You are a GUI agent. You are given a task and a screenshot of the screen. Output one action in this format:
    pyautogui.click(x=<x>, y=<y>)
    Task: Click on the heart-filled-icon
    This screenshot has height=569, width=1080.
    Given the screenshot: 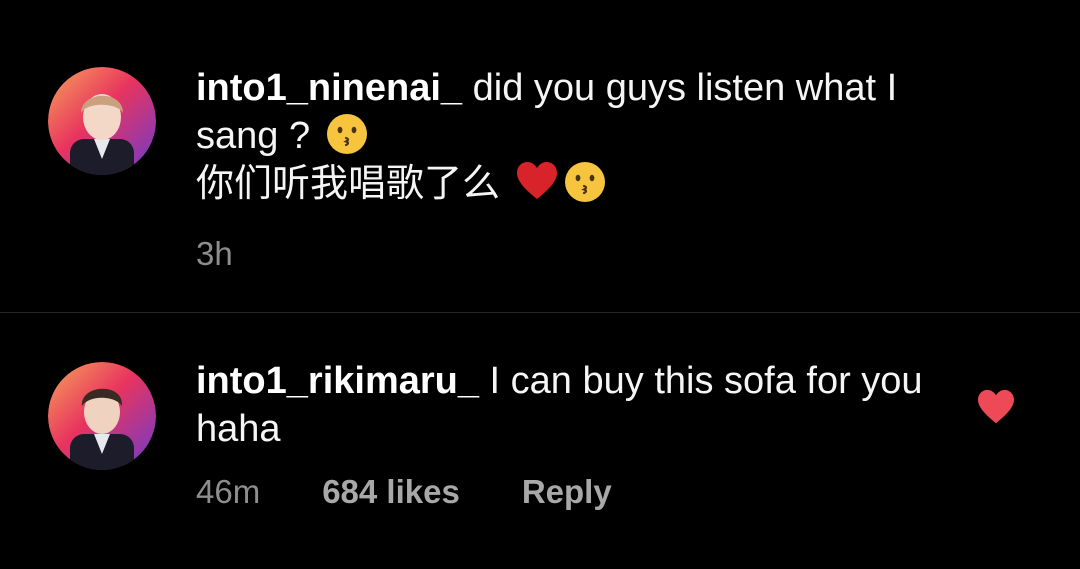 What is the action you would take?
    pyautogui.click(x=996, y=407)
    